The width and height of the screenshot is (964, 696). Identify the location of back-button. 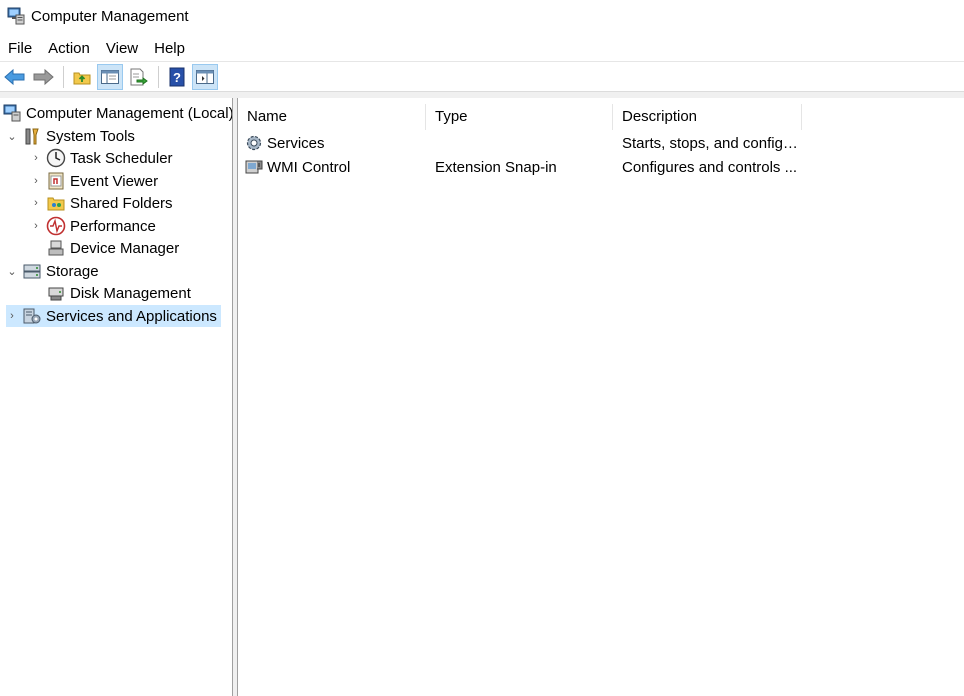
(15, 77).